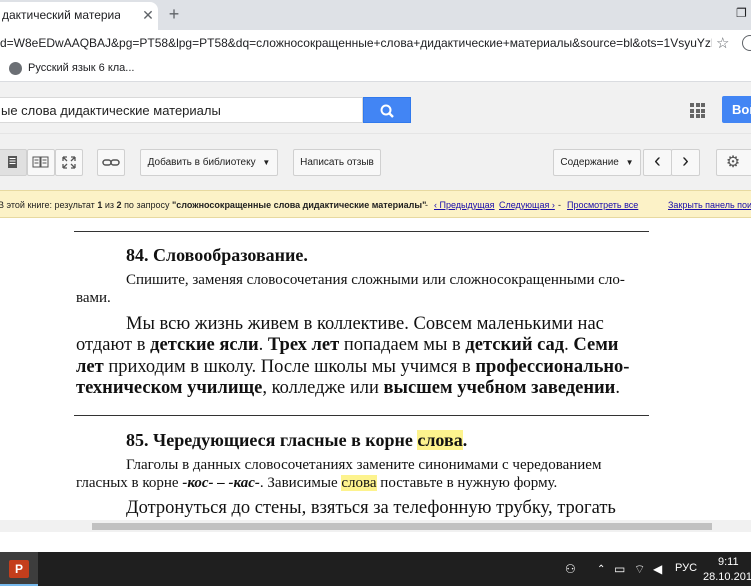 Image resolution: width=751 pixels, height=586 pixels. I want to click on search-input: ые слова дидактические материалы, so click(181, 110).